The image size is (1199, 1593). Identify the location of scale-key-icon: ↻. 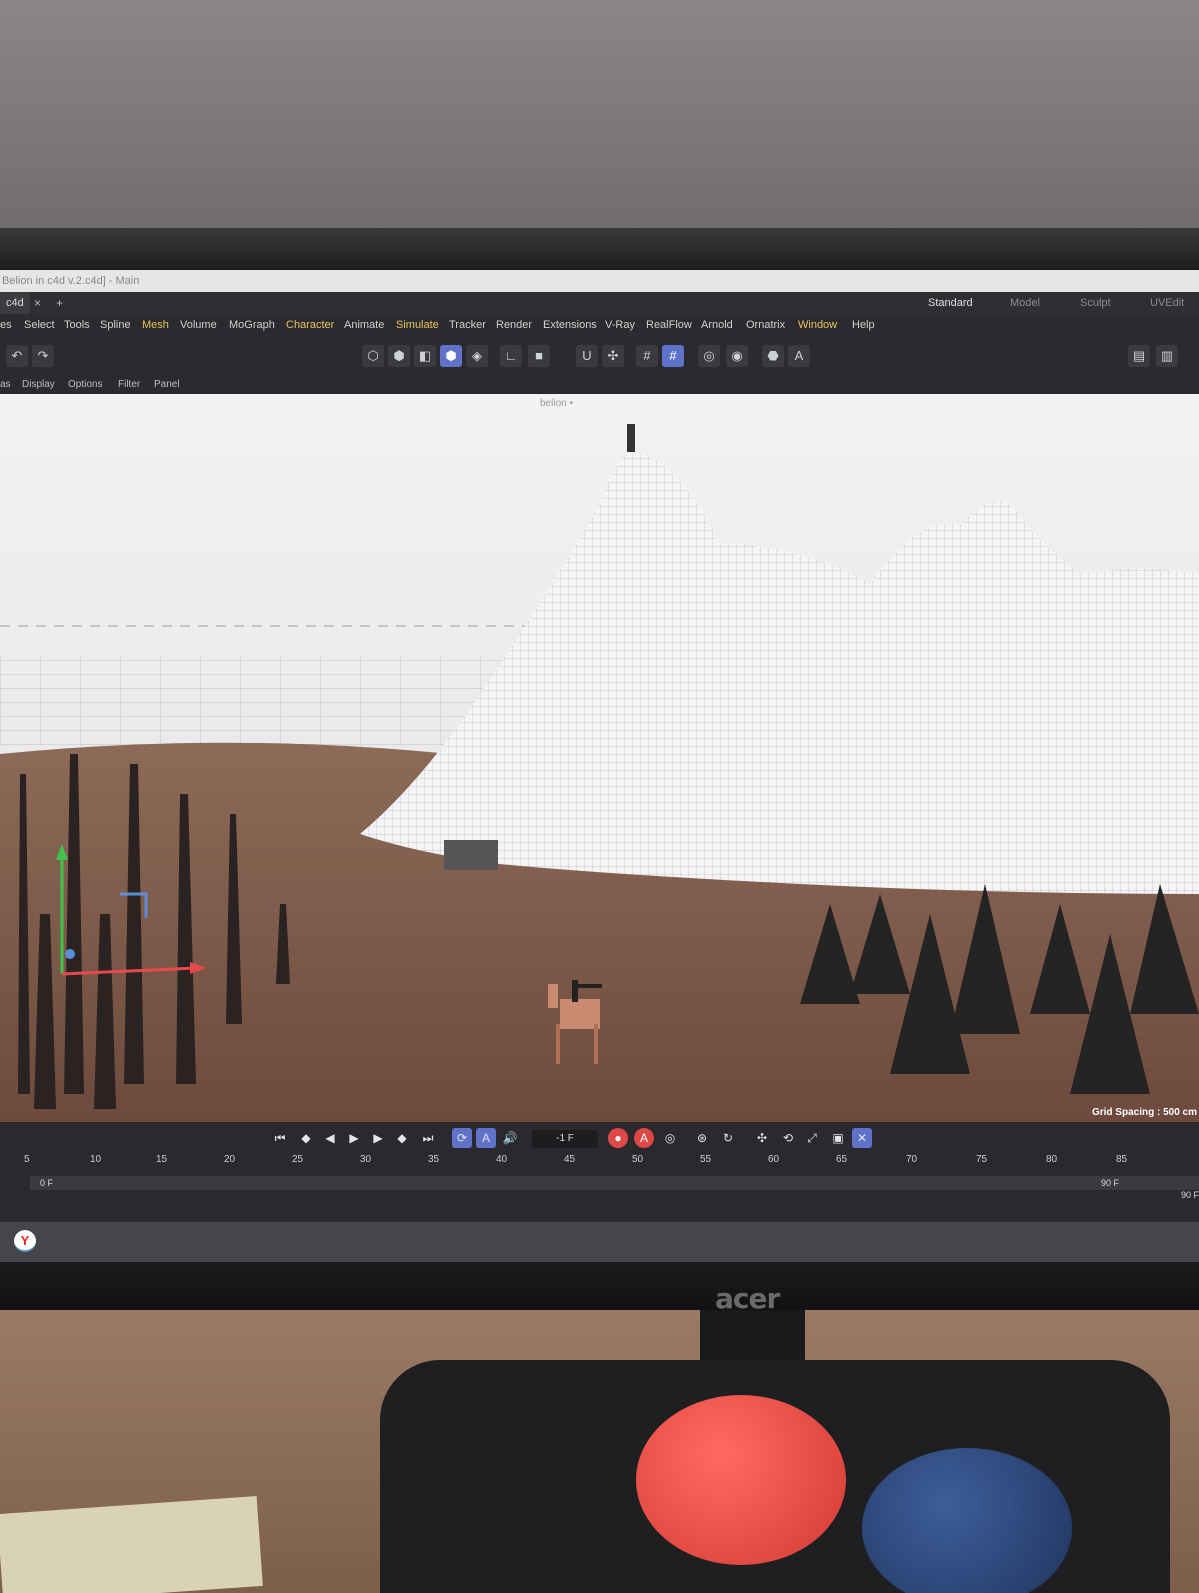
(728, 1138).